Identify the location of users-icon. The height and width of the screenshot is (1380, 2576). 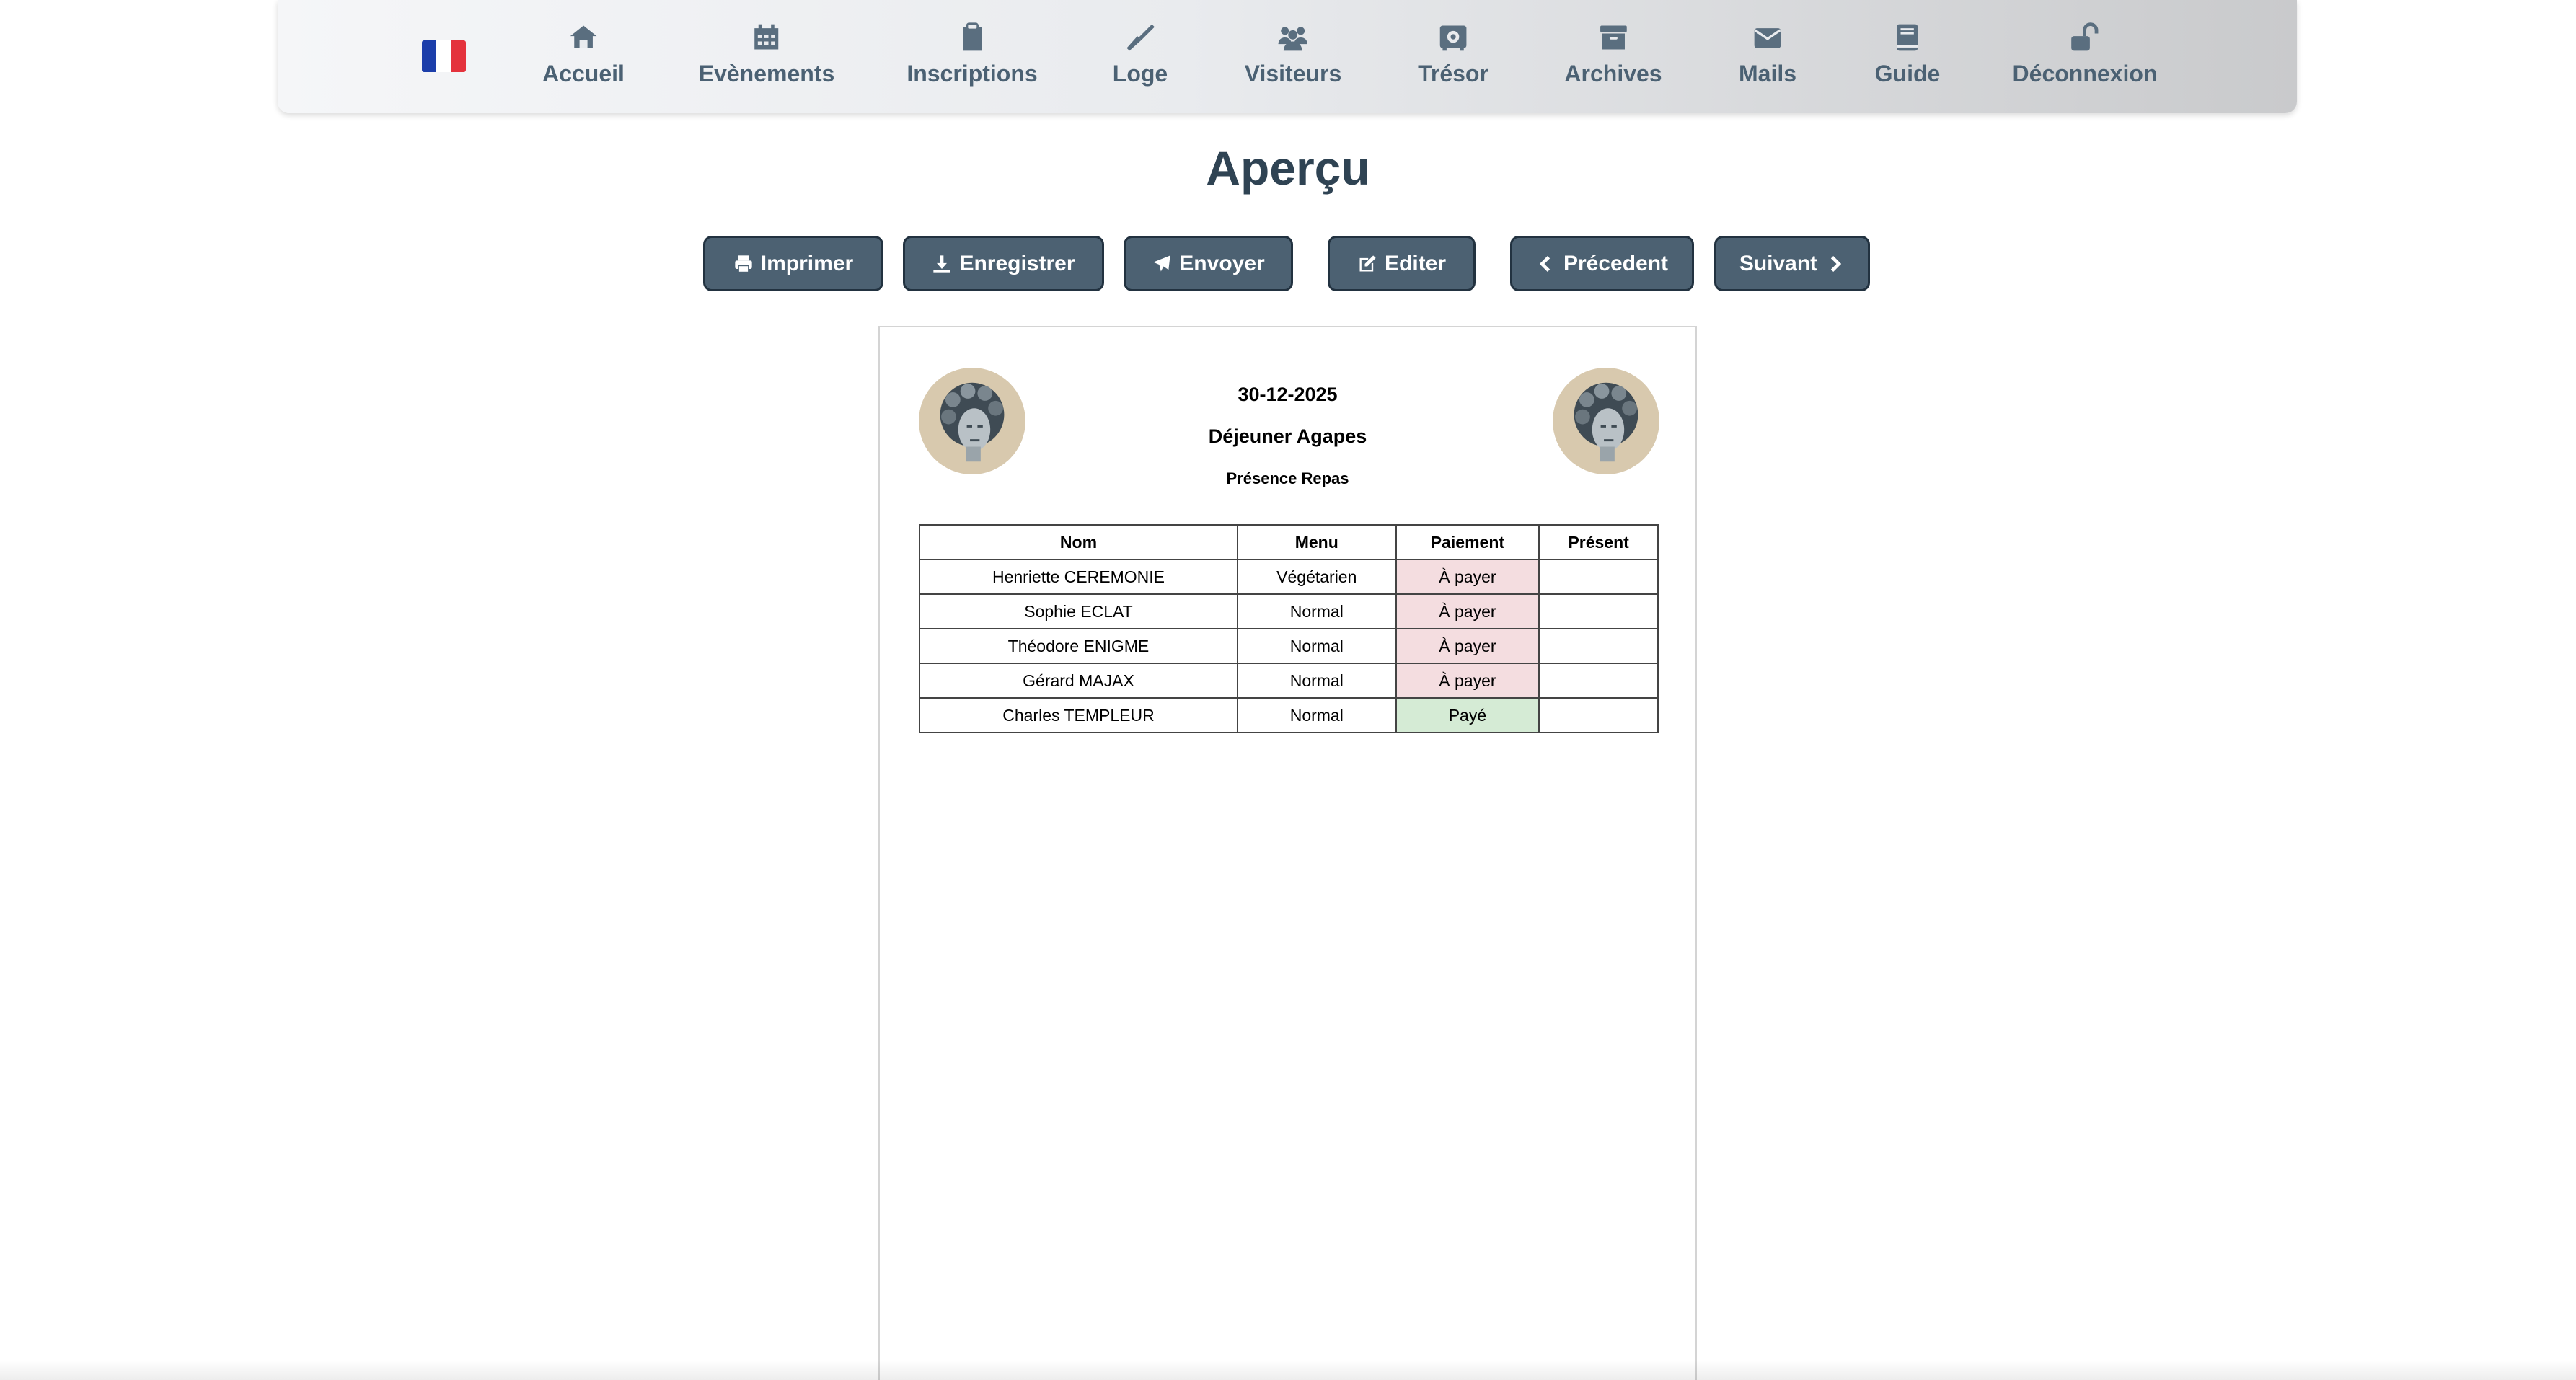
(1293, 39).